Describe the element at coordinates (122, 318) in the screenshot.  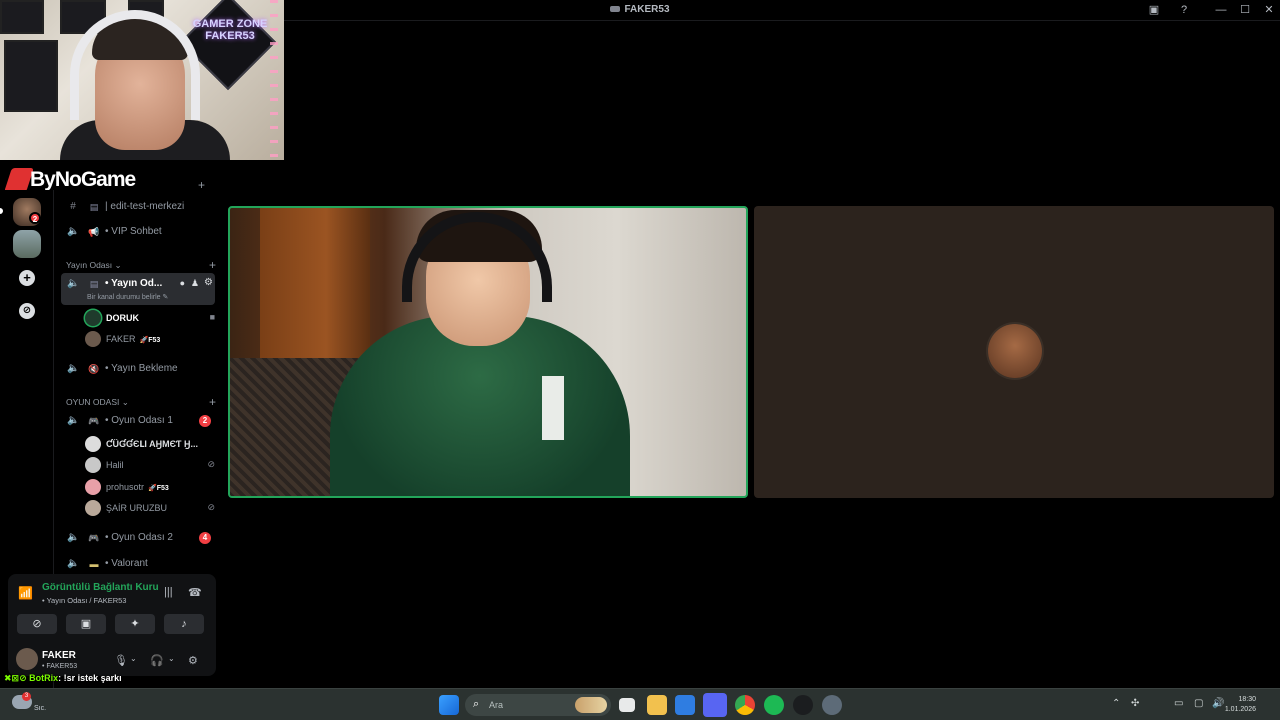
I see `user-name: DORUK` at that location.